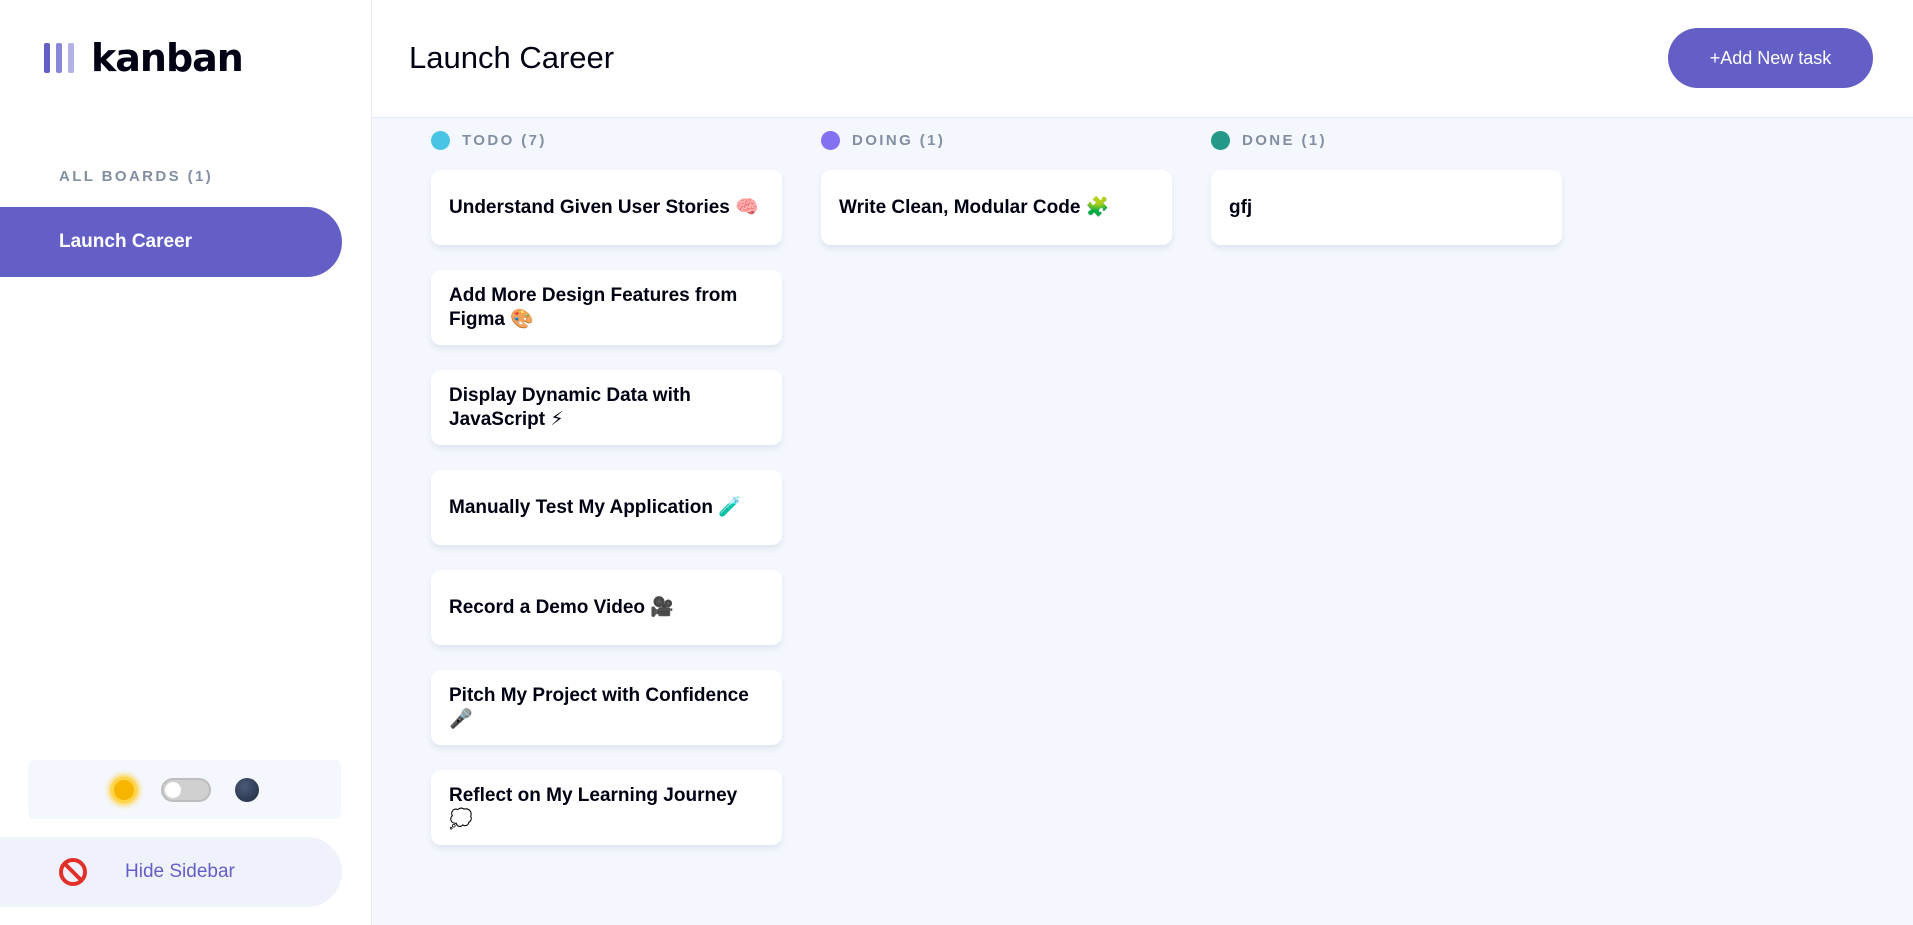 This screenshot has height=925, width=1913. I want to click on page-title: Launch Career, so click(512, 57).